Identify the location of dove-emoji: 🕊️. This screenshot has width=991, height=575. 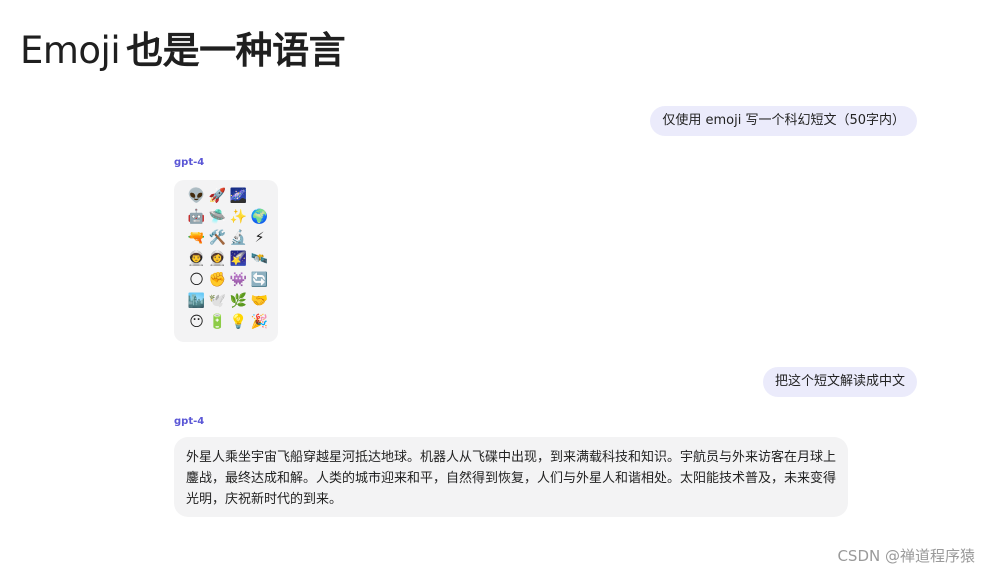
(217, 301).